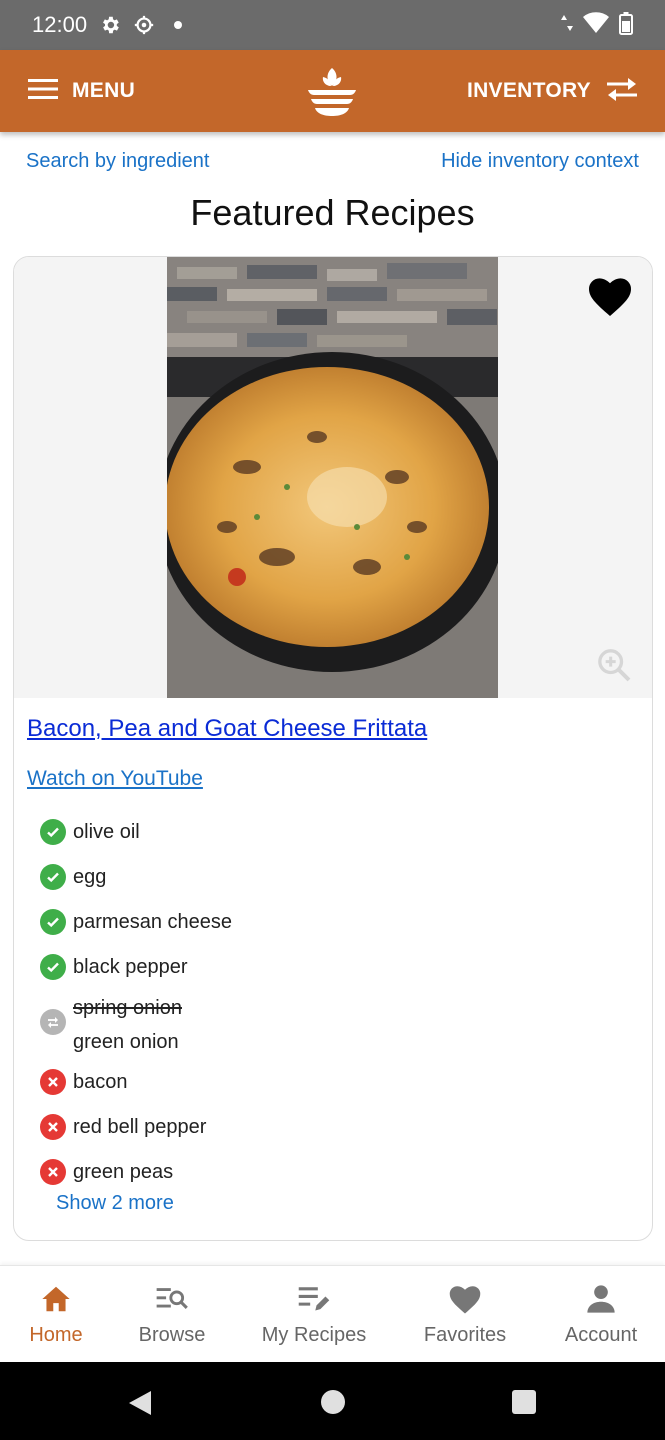 This screenshot has width=665, height=1440. What do you see at coordinates (126, 1042) in the screenshot?
I see `substitute-ingredient-name: green onion` at bounding box center [126, 1042].